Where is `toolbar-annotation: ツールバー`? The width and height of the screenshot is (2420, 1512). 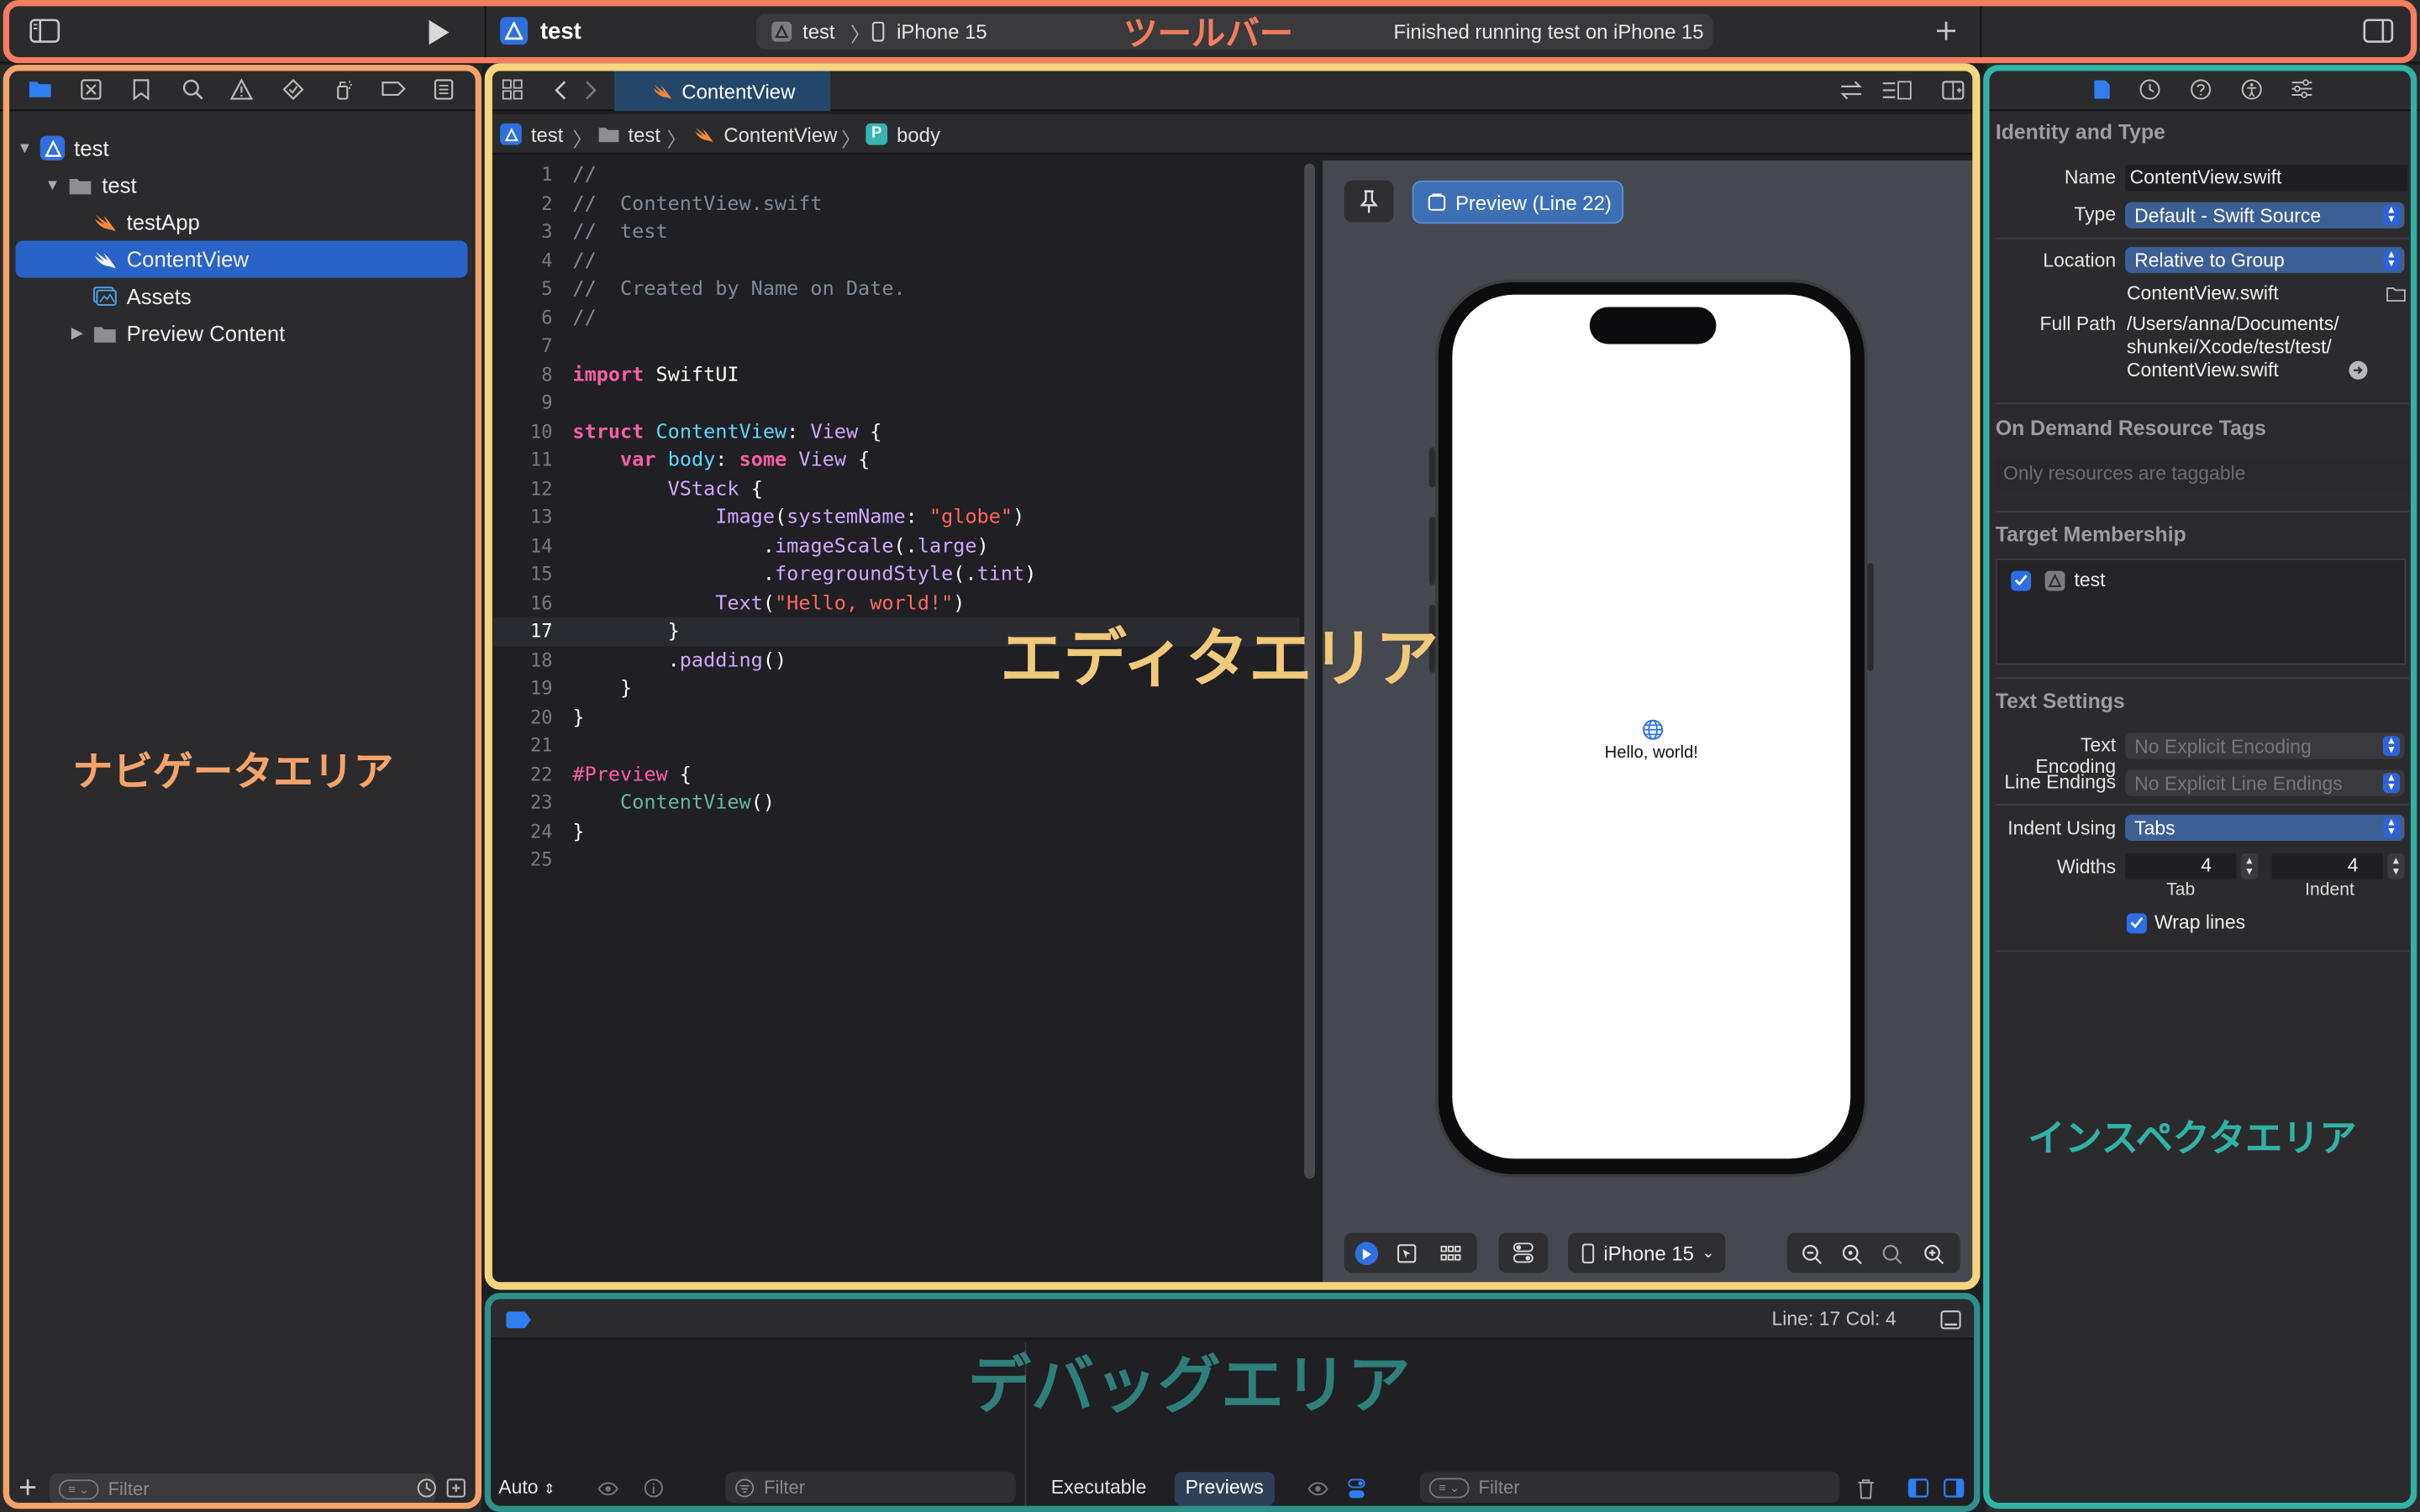 toolbar-annotation: ツールバー is located at coordinates (1208, 35).